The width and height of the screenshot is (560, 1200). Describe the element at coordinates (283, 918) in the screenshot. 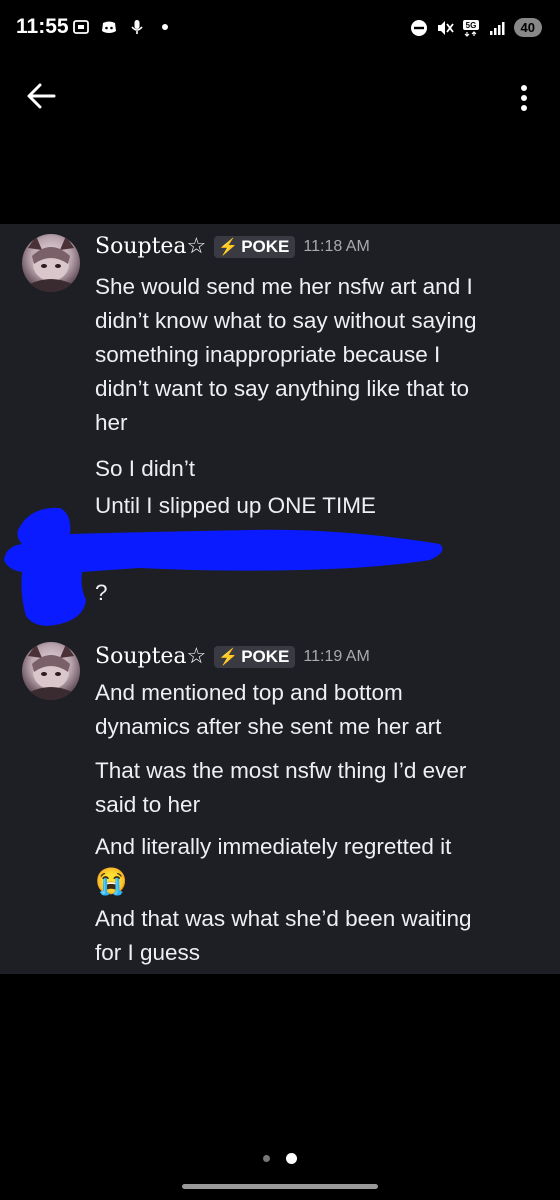

I see `message-text: And that was what she’d been waiting` at that location.